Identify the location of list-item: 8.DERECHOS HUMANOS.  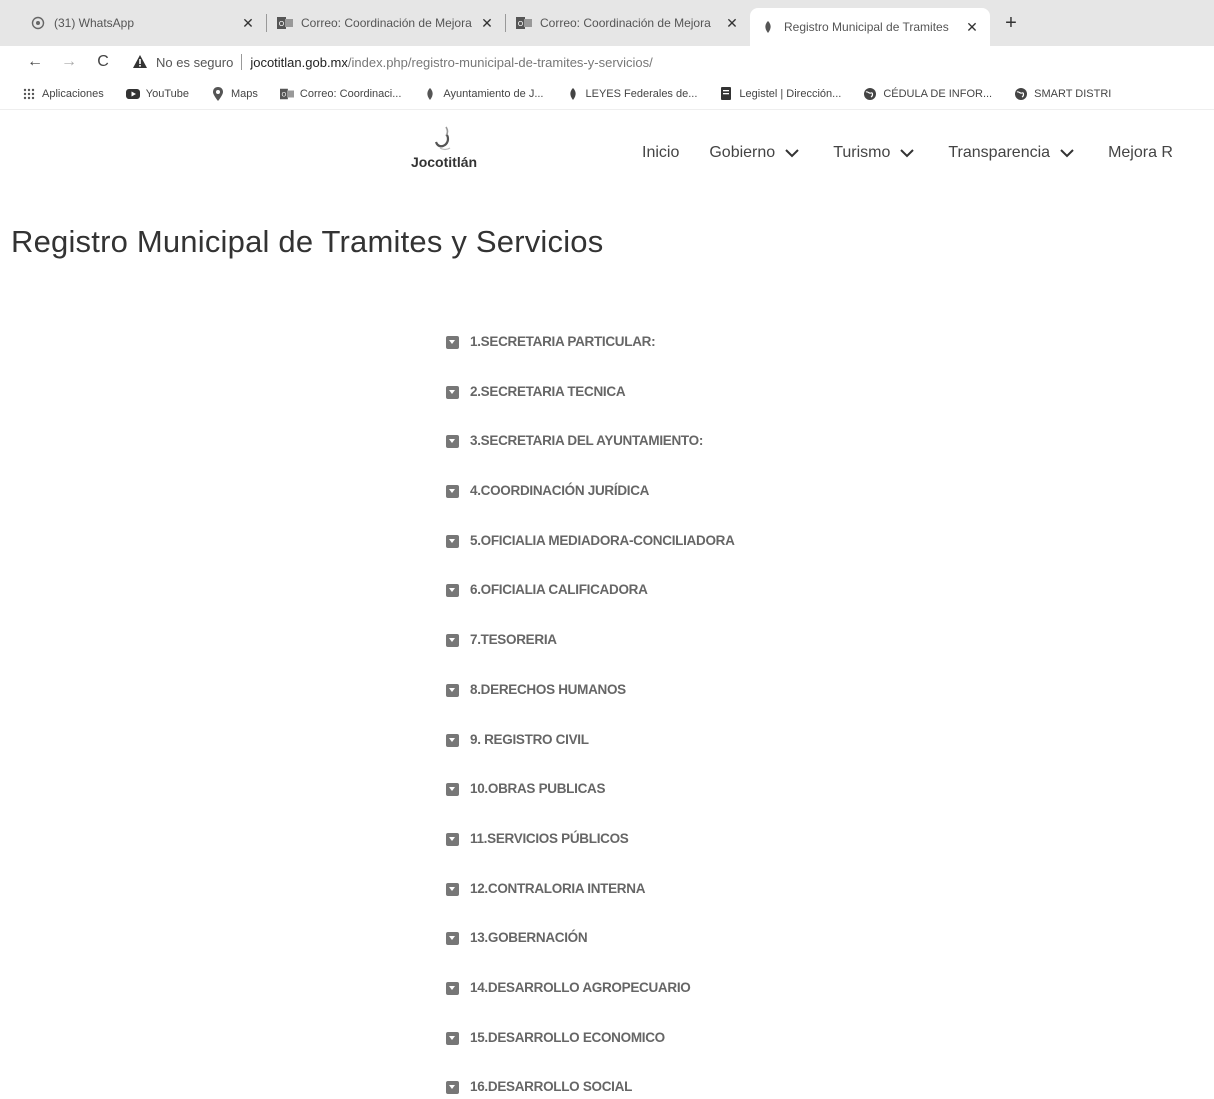
(590, 707).